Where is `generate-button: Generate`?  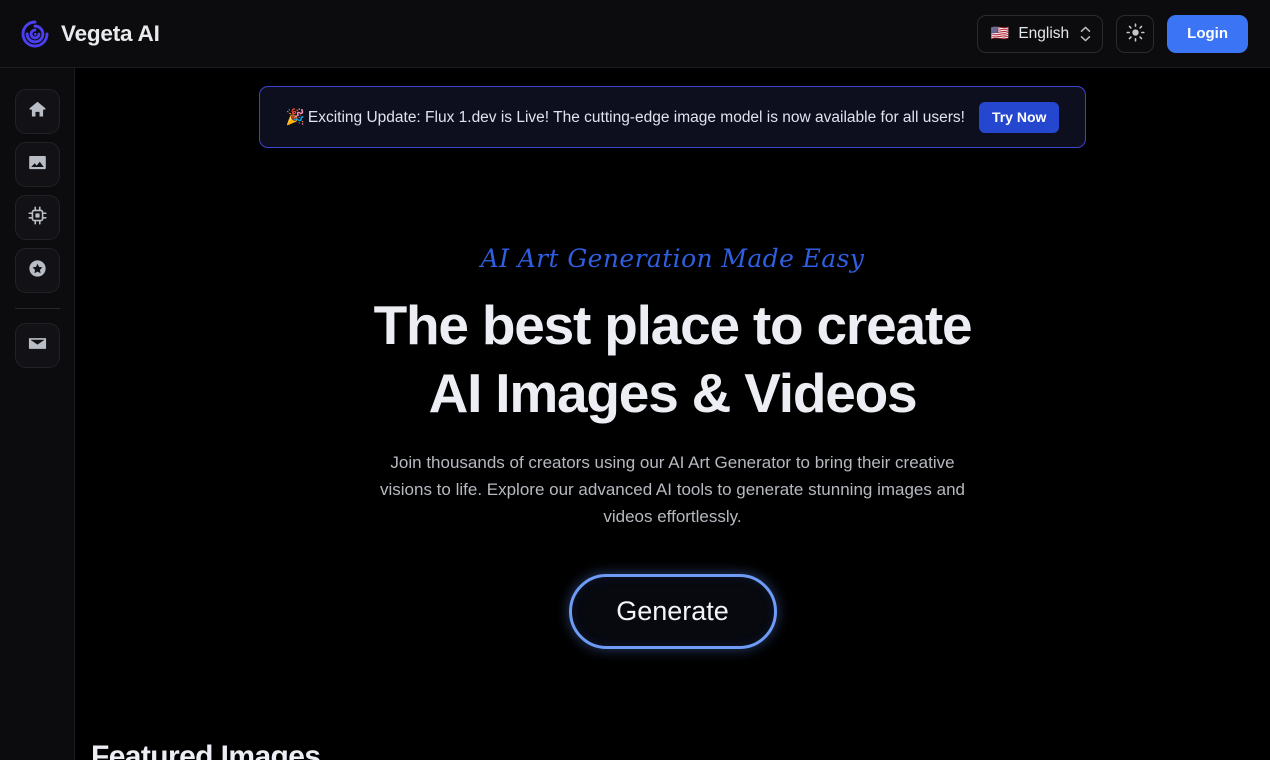 generate-button: Generate is located at coordinates (672, 611).